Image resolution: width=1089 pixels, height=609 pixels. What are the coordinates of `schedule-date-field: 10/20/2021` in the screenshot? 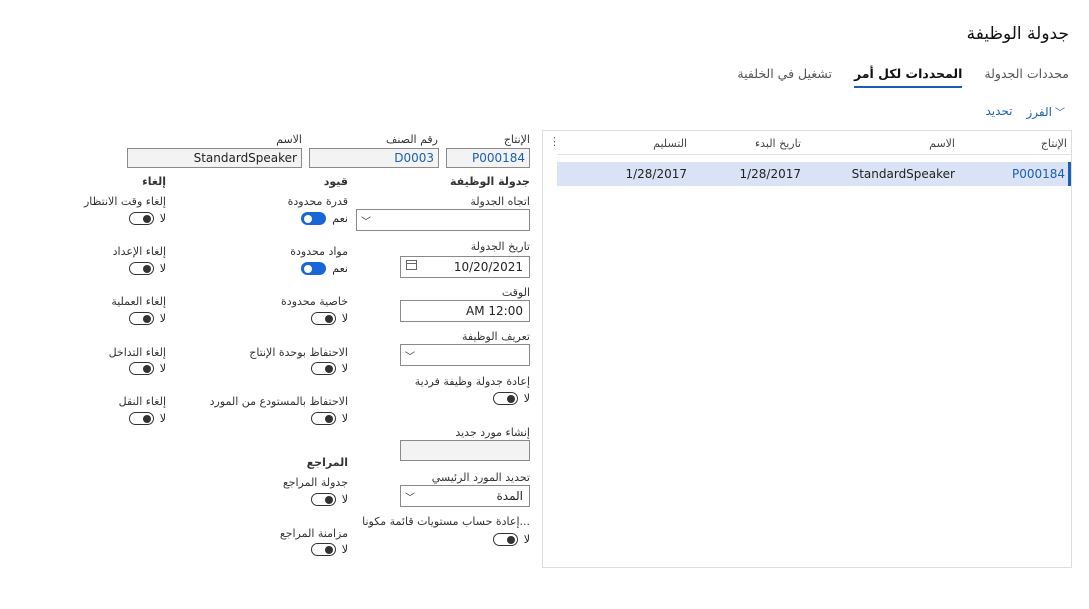 It's located at (465, 267).